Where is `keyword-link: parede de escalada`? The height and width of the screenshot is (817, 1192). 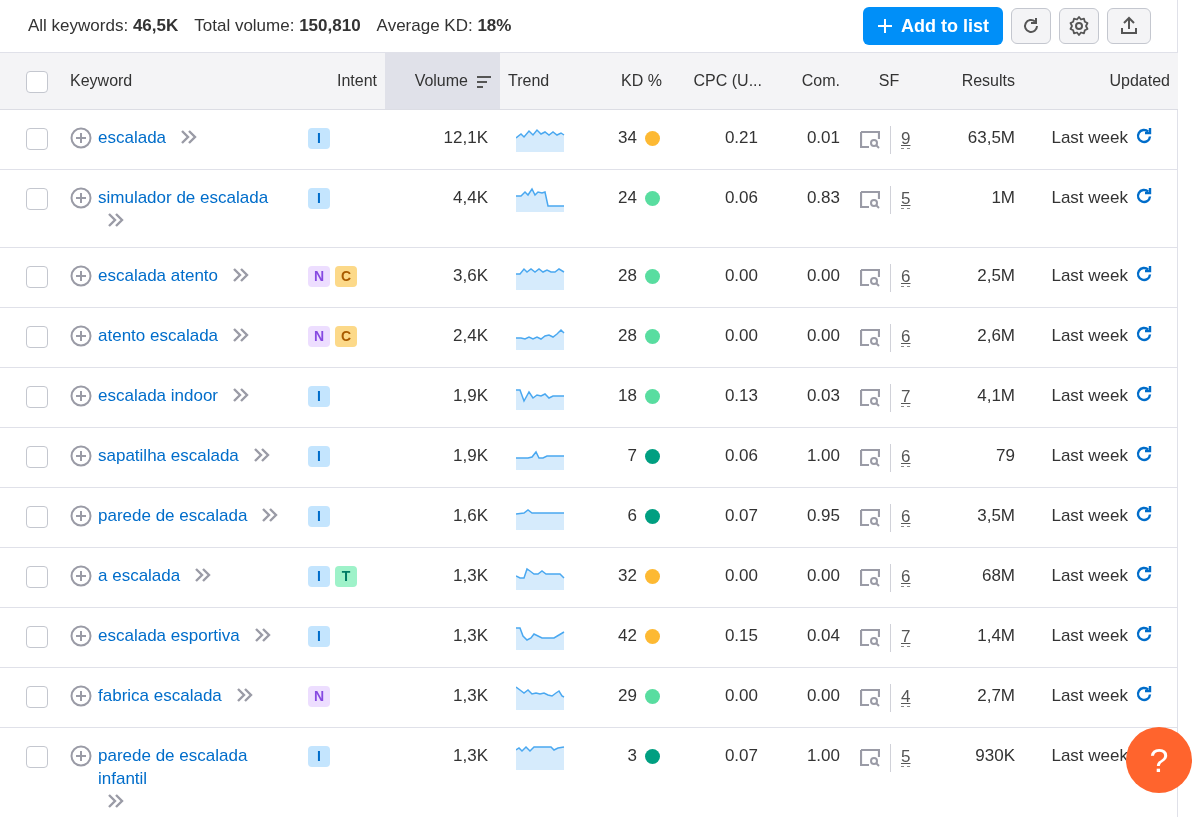
keyword-link: parede de escalada is located at coordinates (173, 515).